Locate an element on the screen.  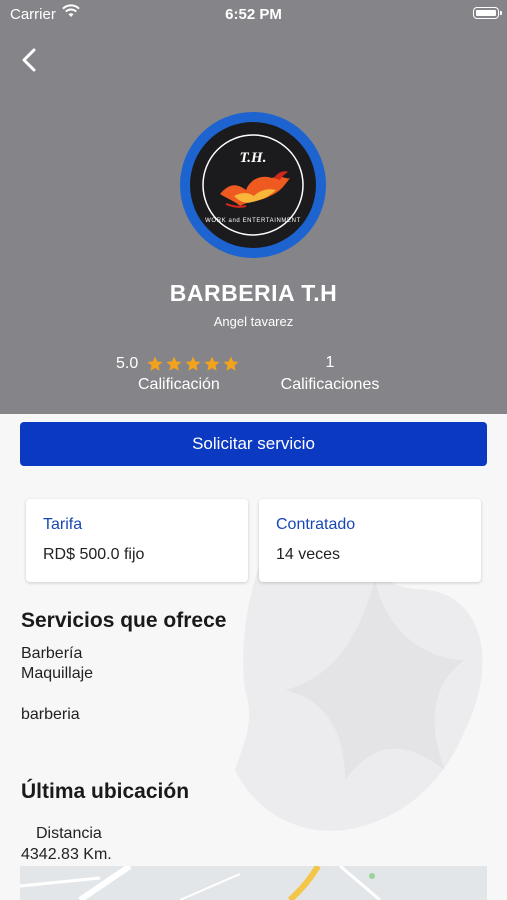
rating-stars is located at coordinates (193, 364).